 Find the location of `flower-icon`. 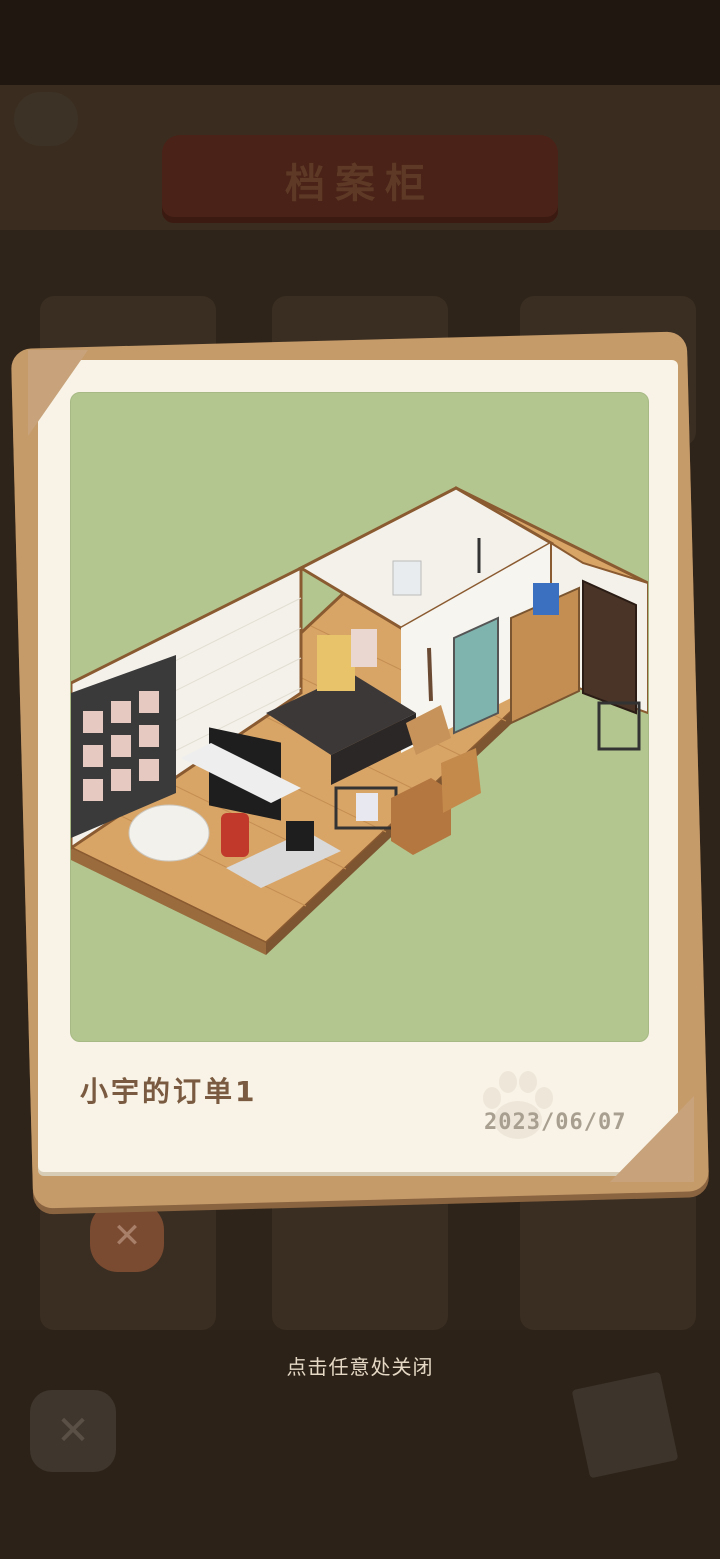

flower-icon is located at coordinates (46, 119).